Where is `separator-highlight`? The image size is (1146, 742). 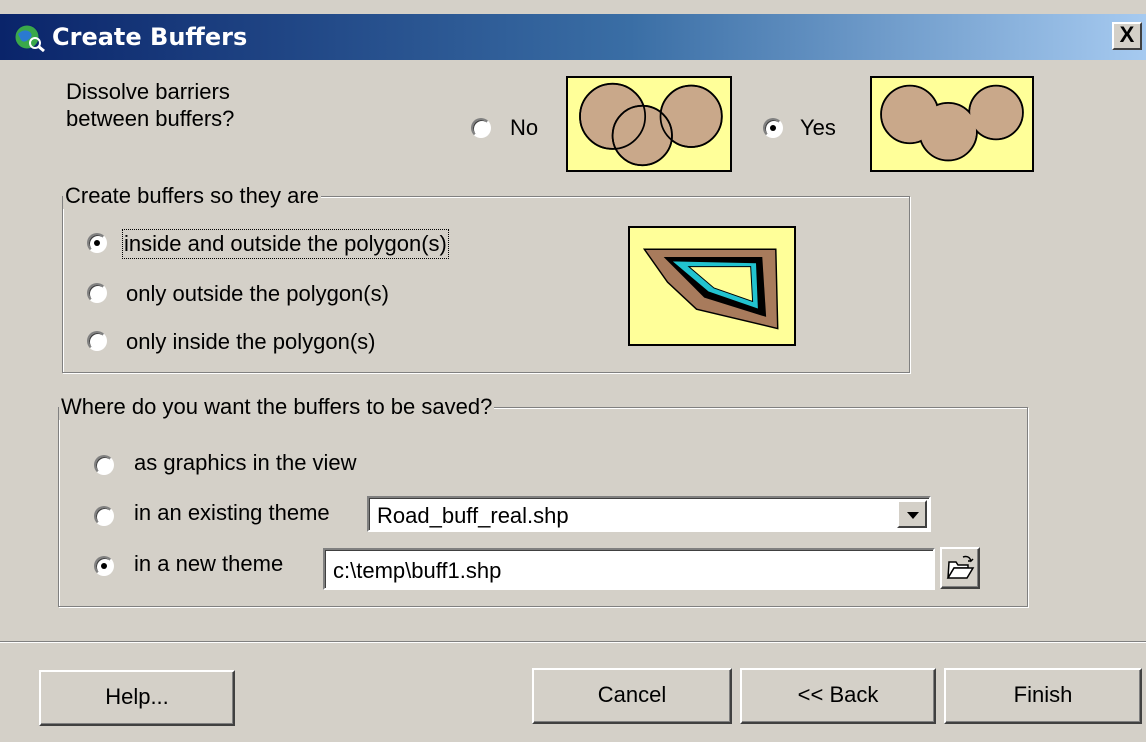 separator-highlight is located at coordinates (573, 642).